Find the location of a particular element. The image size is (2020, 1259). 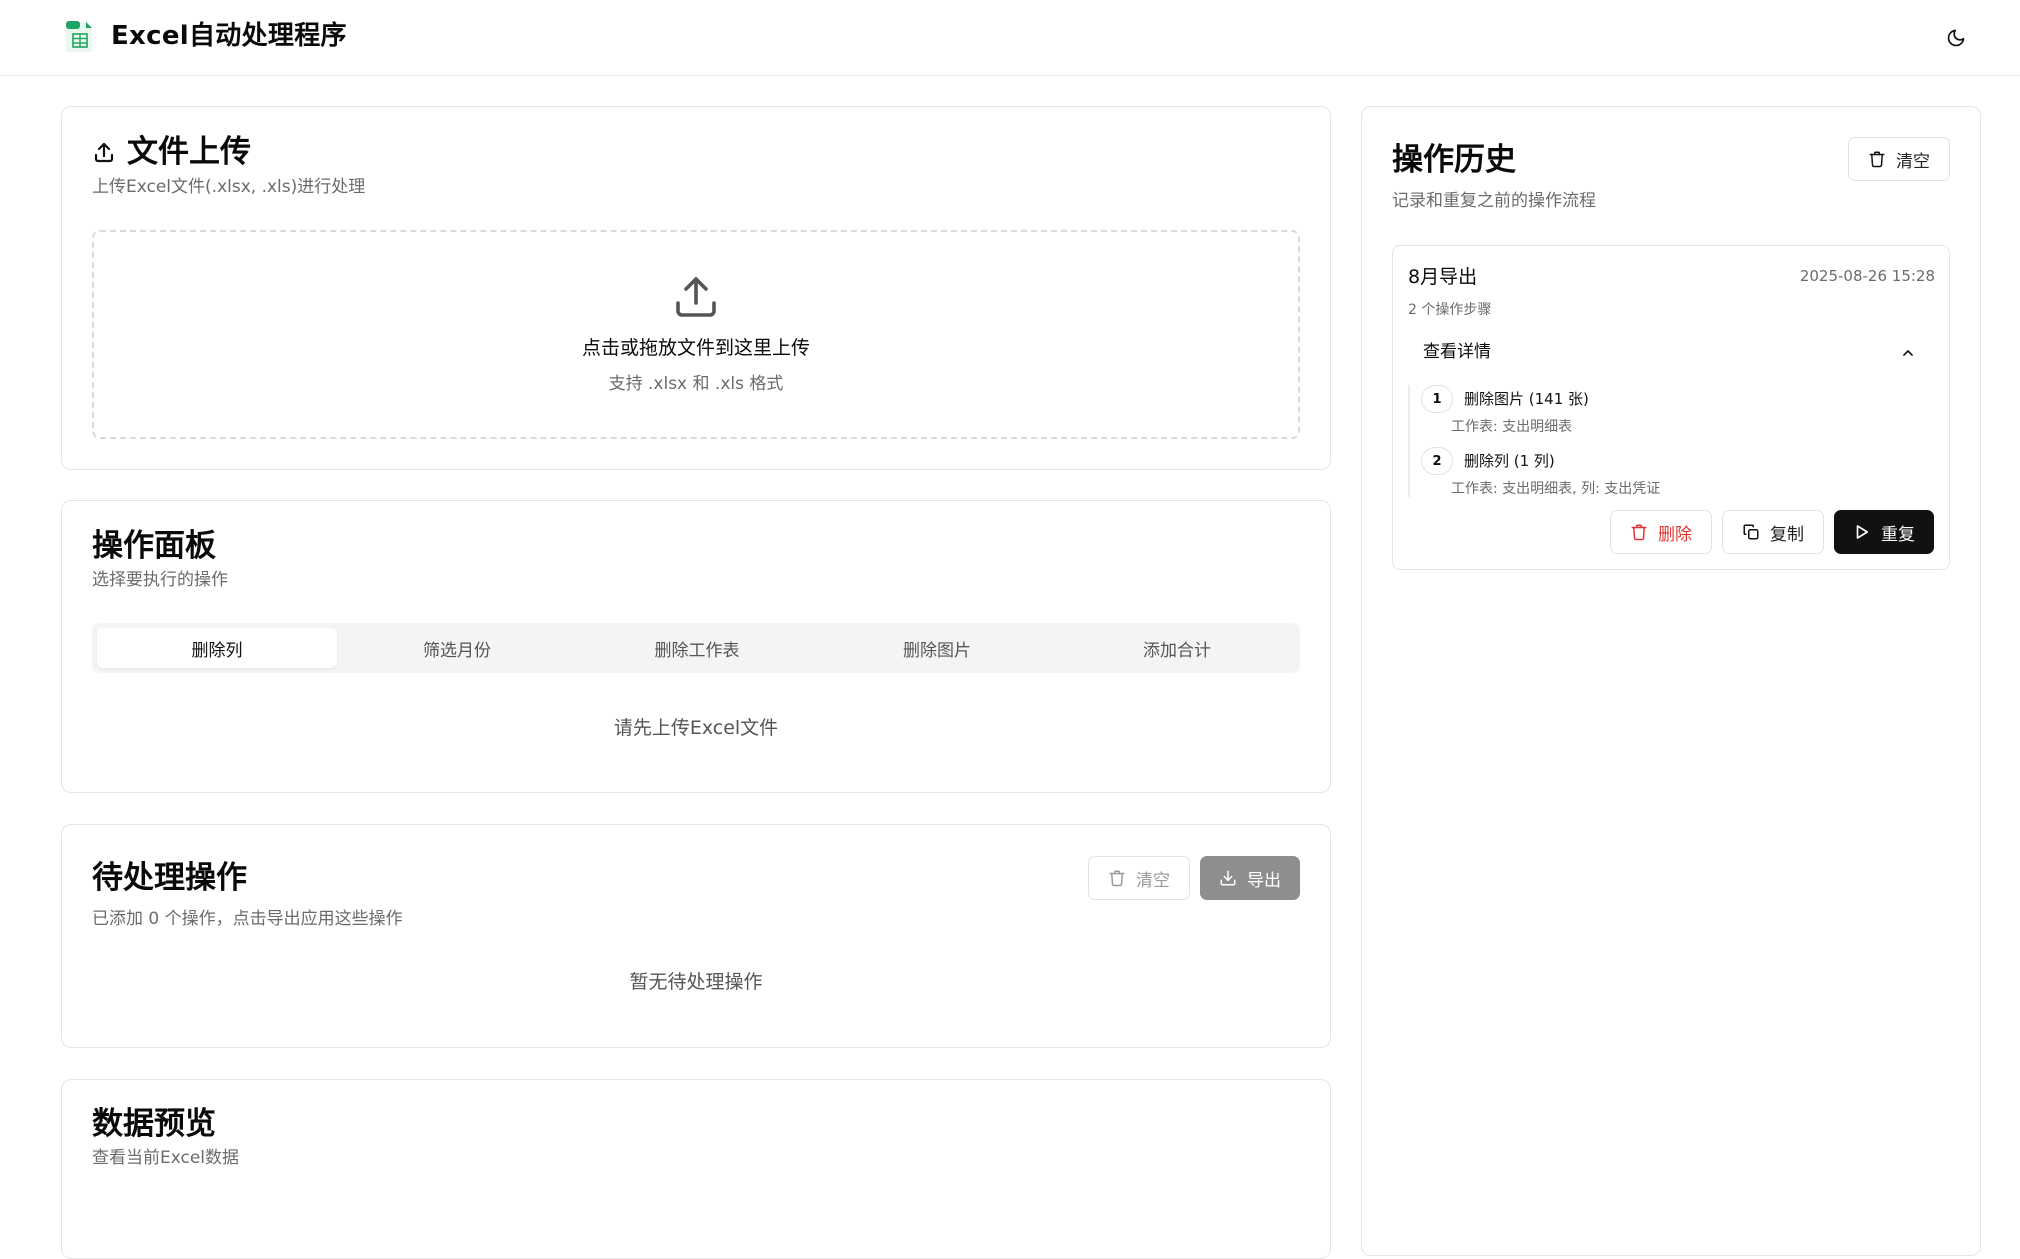

history-delete-button: 删除 is located at coordinates (1661, 532).